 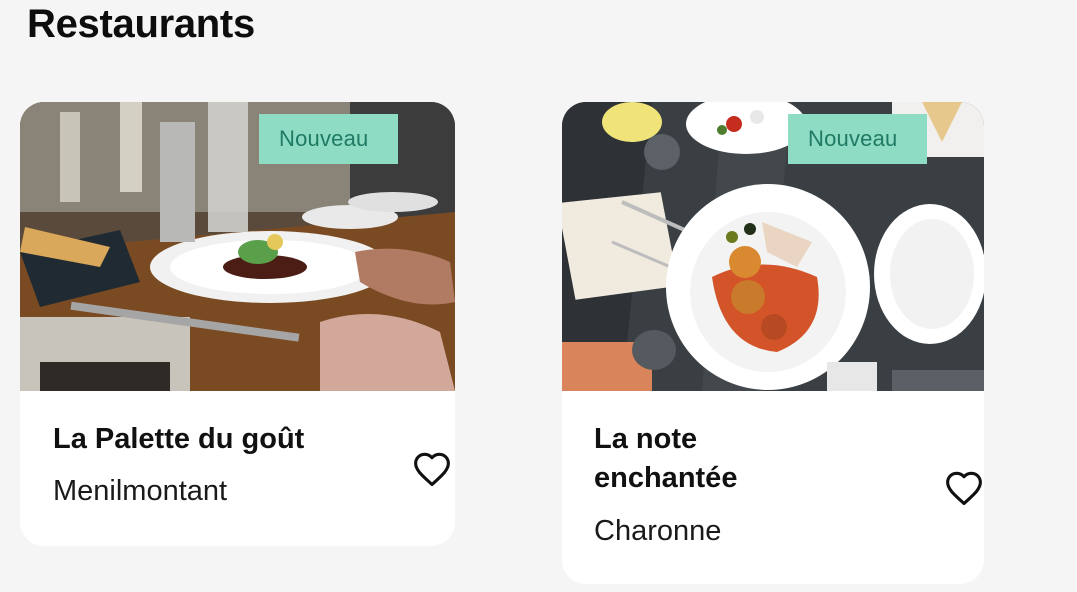 What do you see at coordinates (141, 24) in the screenshot?
I see `page-title: Restaurants` at bounding box center [141, 24].